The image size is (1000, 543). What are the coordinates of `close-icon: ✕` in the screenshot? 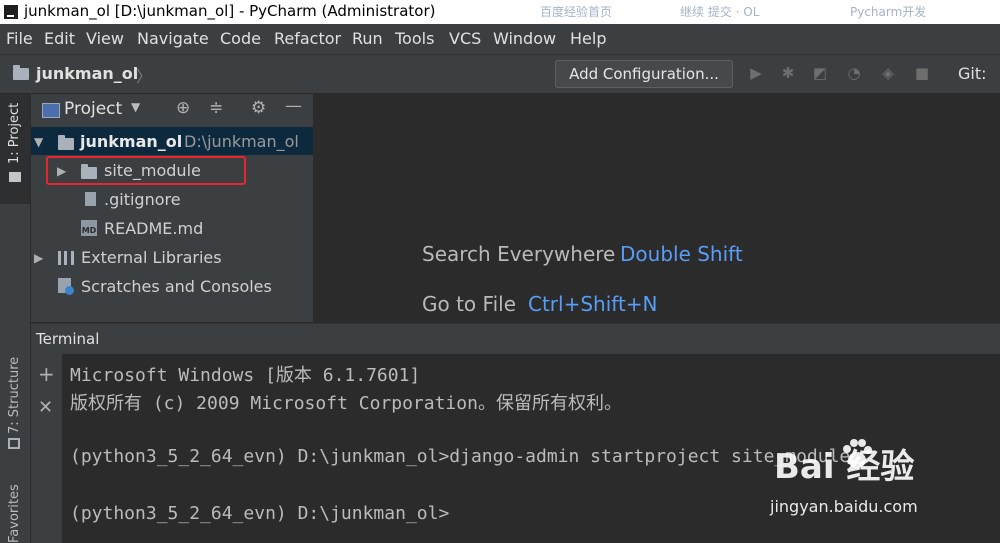 It's located at (45, 407).